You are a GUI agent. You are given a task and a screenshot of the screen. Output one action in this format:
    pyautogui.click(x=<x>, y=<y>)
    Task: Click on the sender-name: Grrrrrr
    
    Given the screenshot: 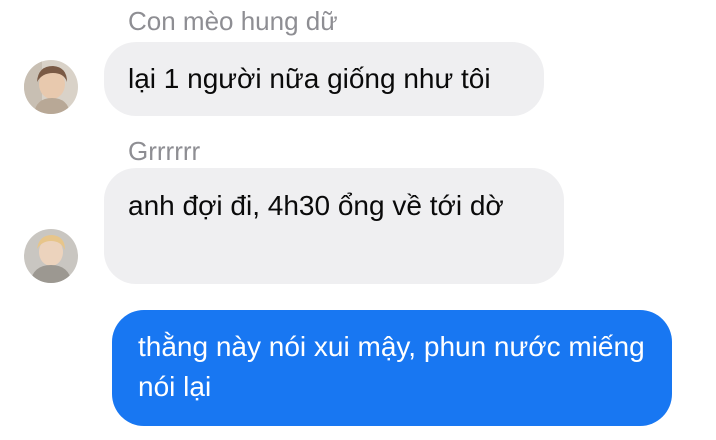 What is the action you would take?
    pyautogui.click(x=164, y=151)
    